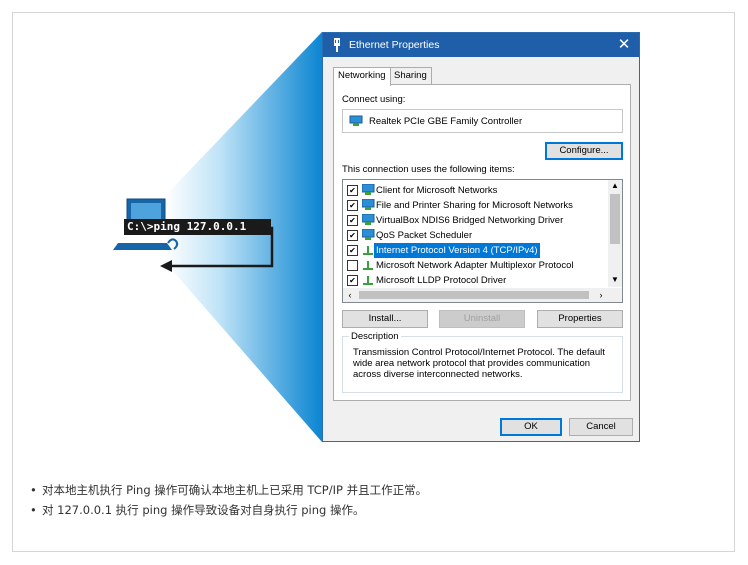 The height and width of the screenshot is (565, 748). What do you see at coordinates (368, 234) in the screenshot?
I see `qos-icon` at bounding box center [368, 234].